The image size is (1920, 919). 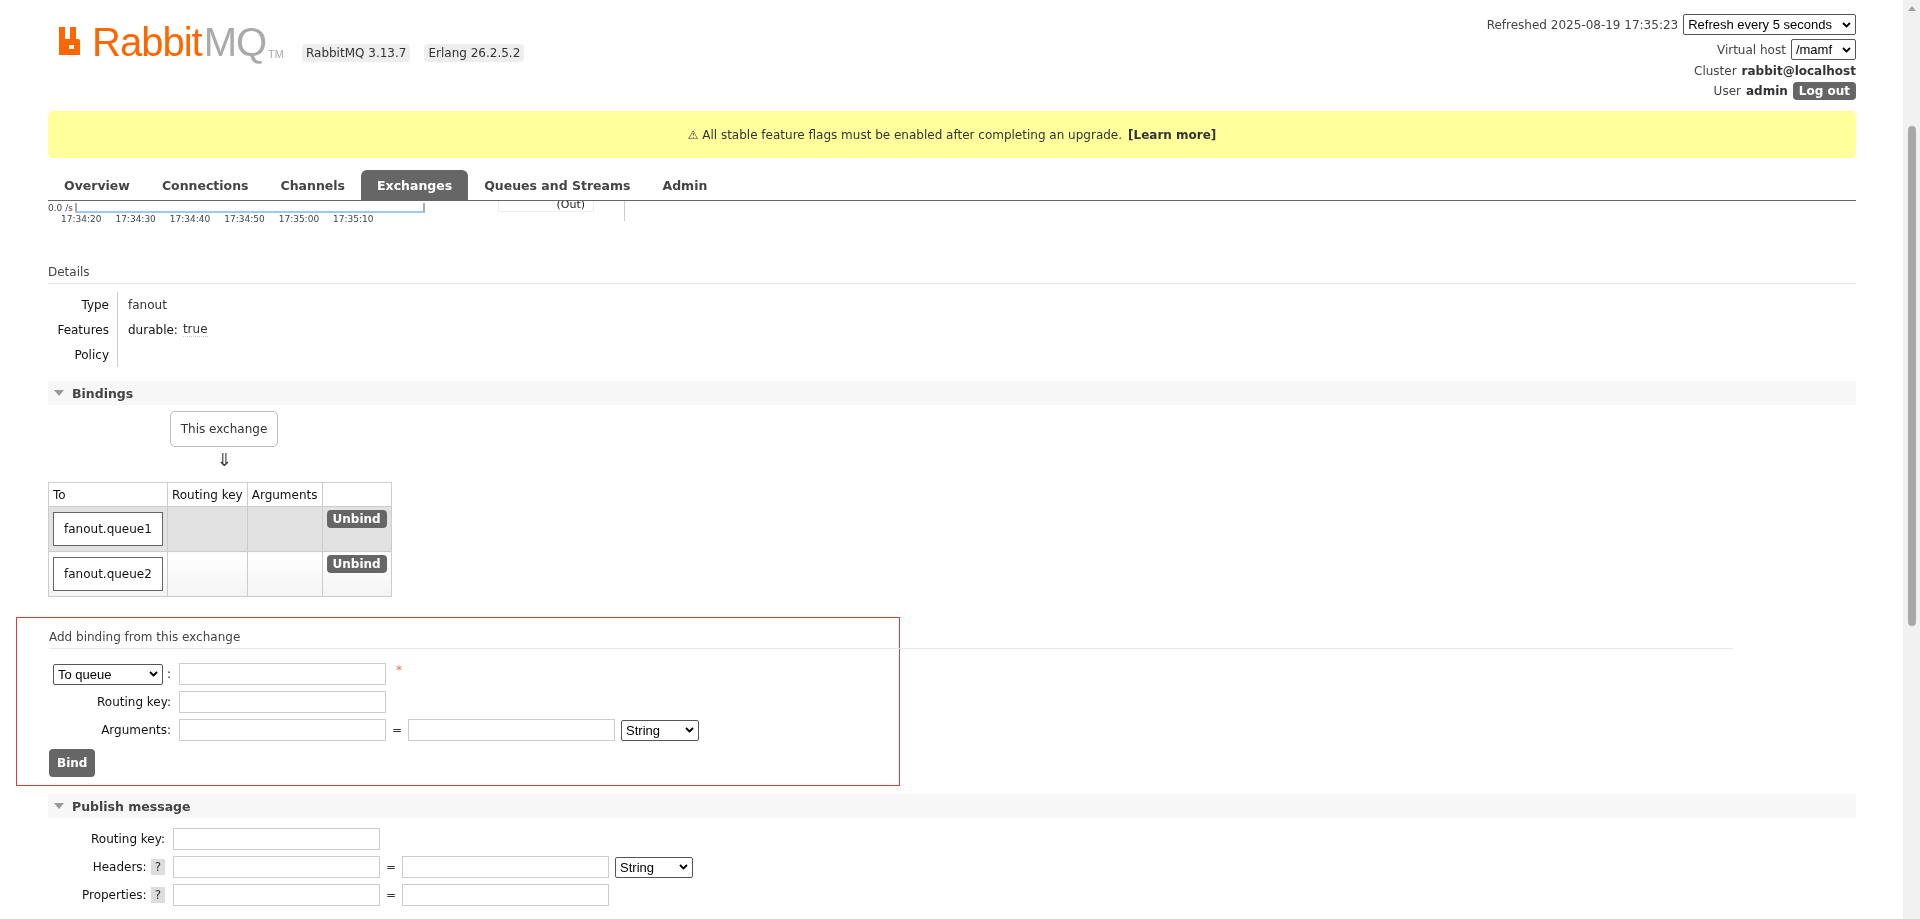 What do you see at coordinates (685, 185) in the screenshot?
I see `nav-tab: Admin` at bounding box center [685, 185].